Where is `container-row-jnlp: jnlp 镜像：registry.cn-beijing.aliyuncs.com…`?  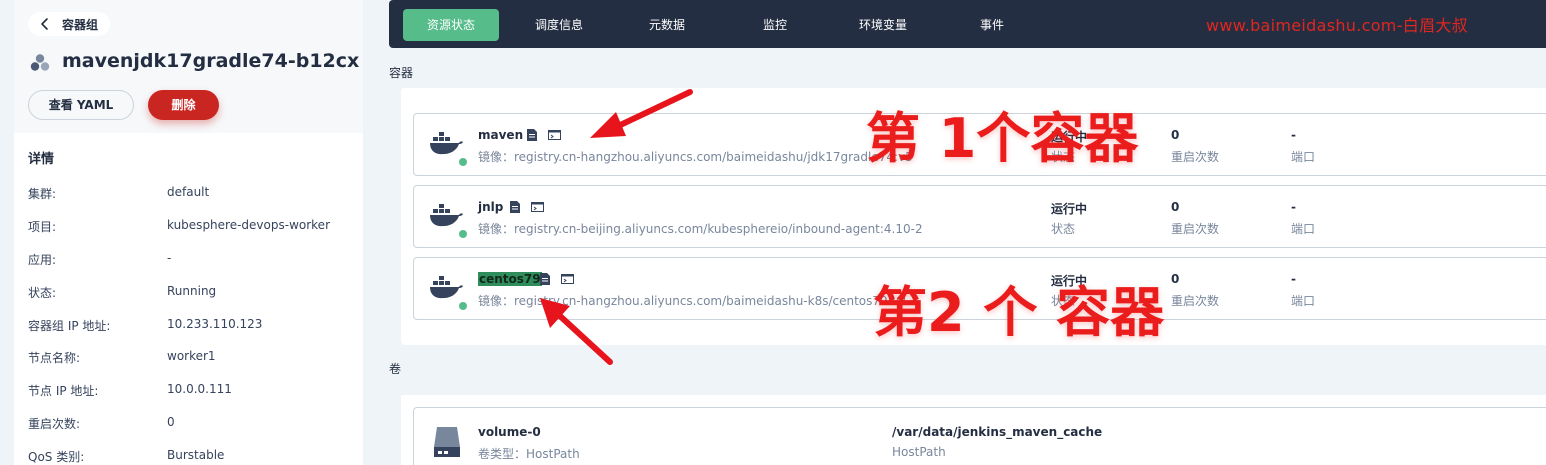
container-row-jnlp: jnlp 镜像：registry.cn-beijing.aliyuncs.com… is located at coordinates (979, 216).